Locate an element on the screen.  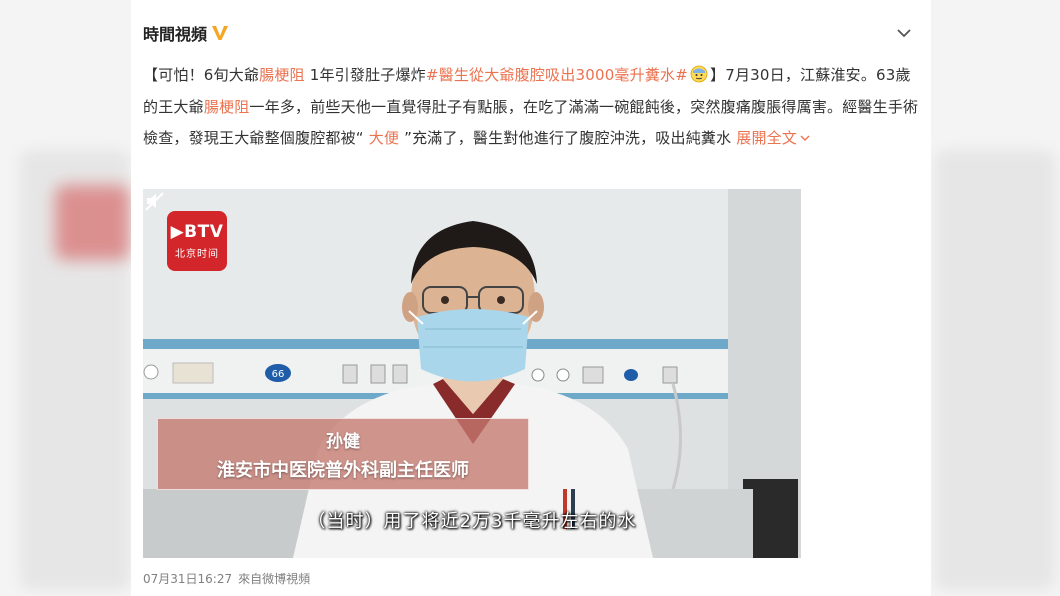
post-header: 時間視頻 is located at coordinates (186, 33).